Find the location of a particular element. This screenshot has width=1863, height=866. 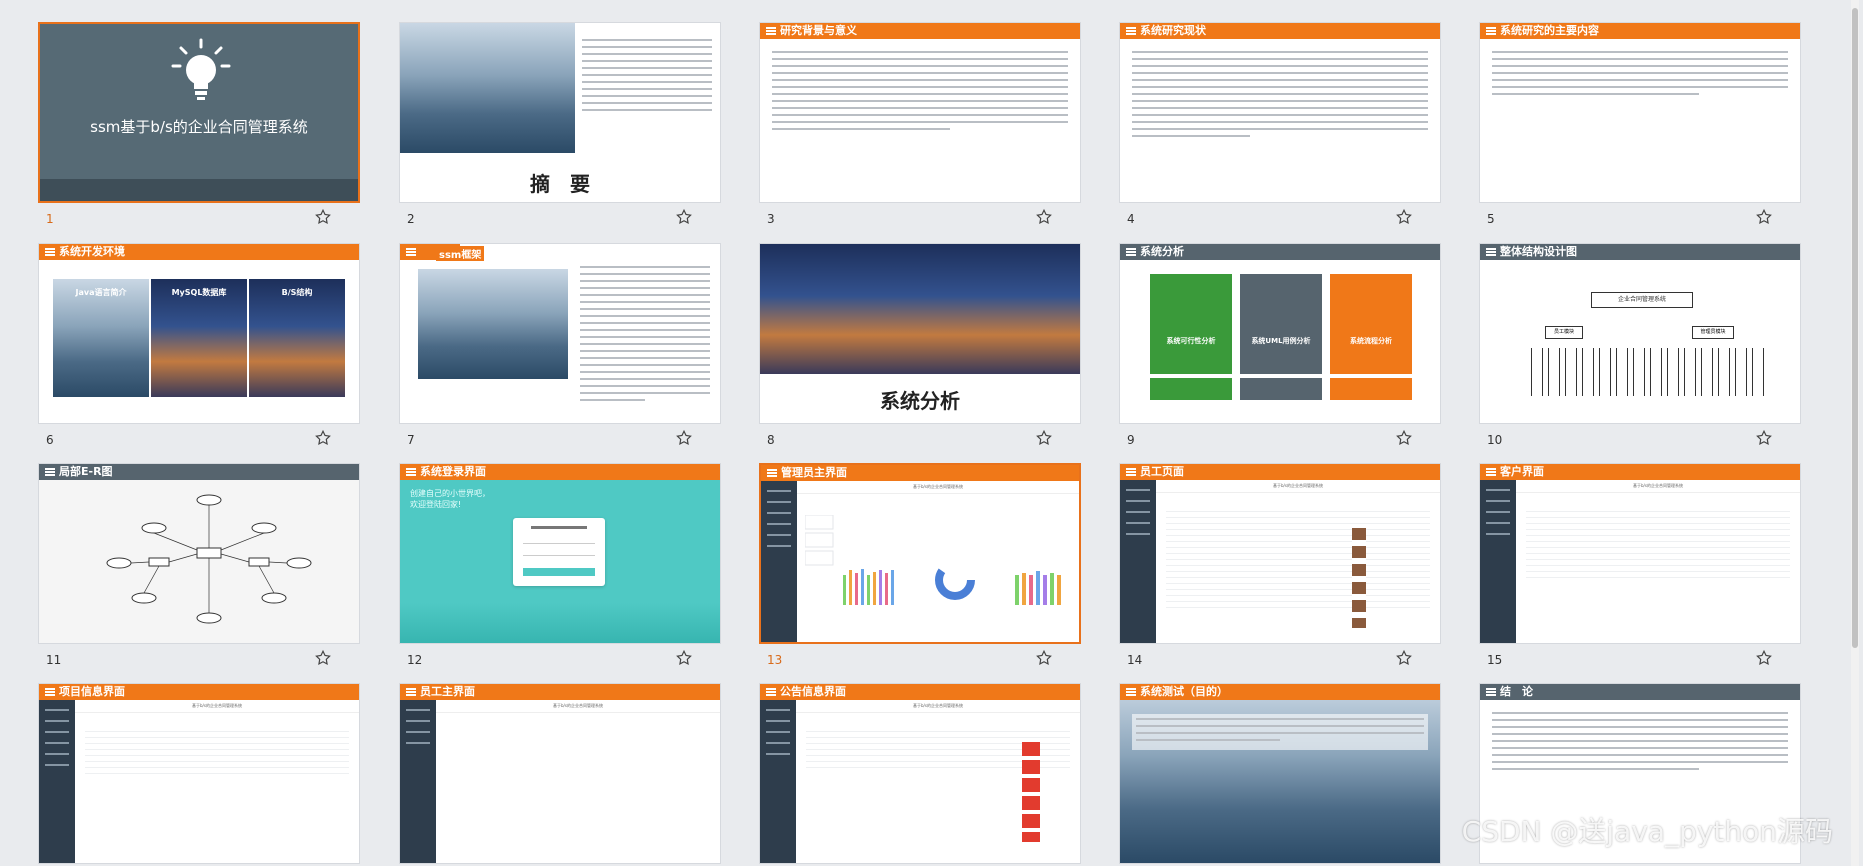

slide-number: 7 is located at coordinates (411, 440).